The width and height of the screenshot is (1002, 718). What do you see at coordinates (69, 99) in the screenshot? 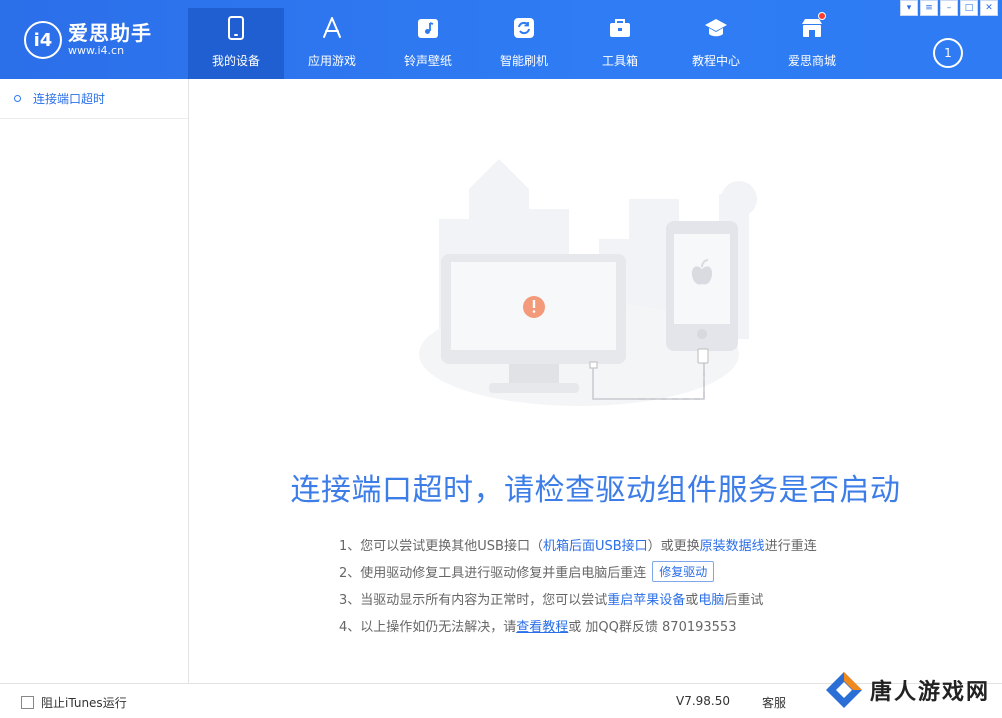
I see `sidebar-item-label: 连接端口超时` at bounding box center [69, 99].